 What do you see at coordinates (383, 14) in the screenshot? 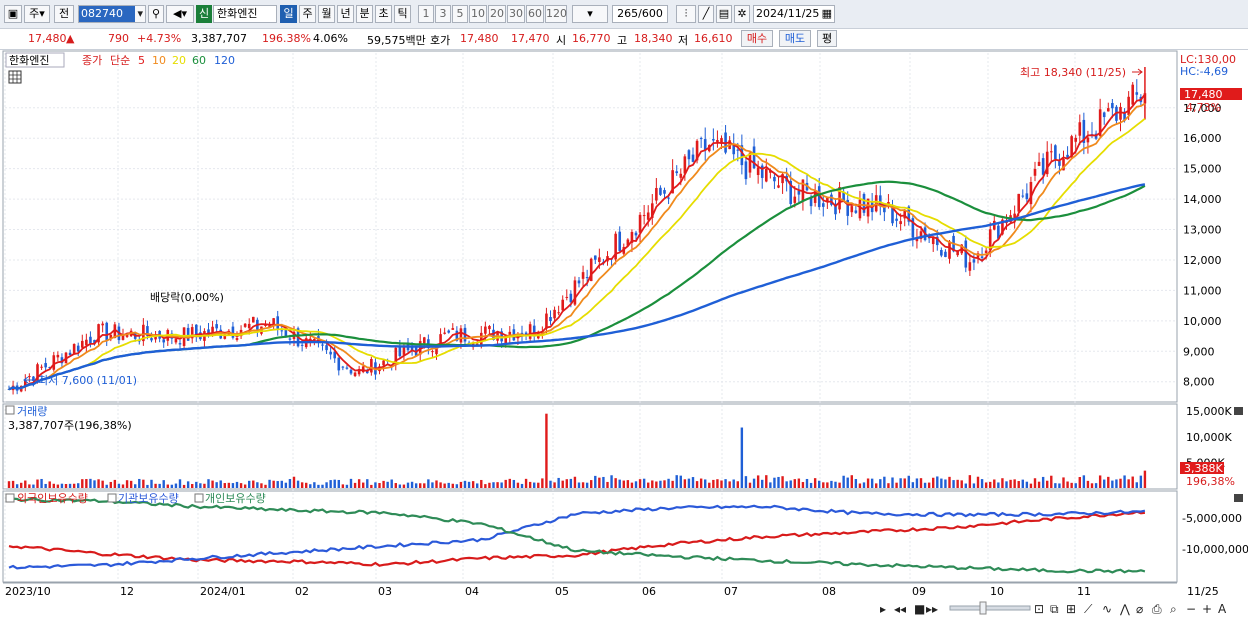
I see `period-tab-5: 초` at bounding box center [383, 14].